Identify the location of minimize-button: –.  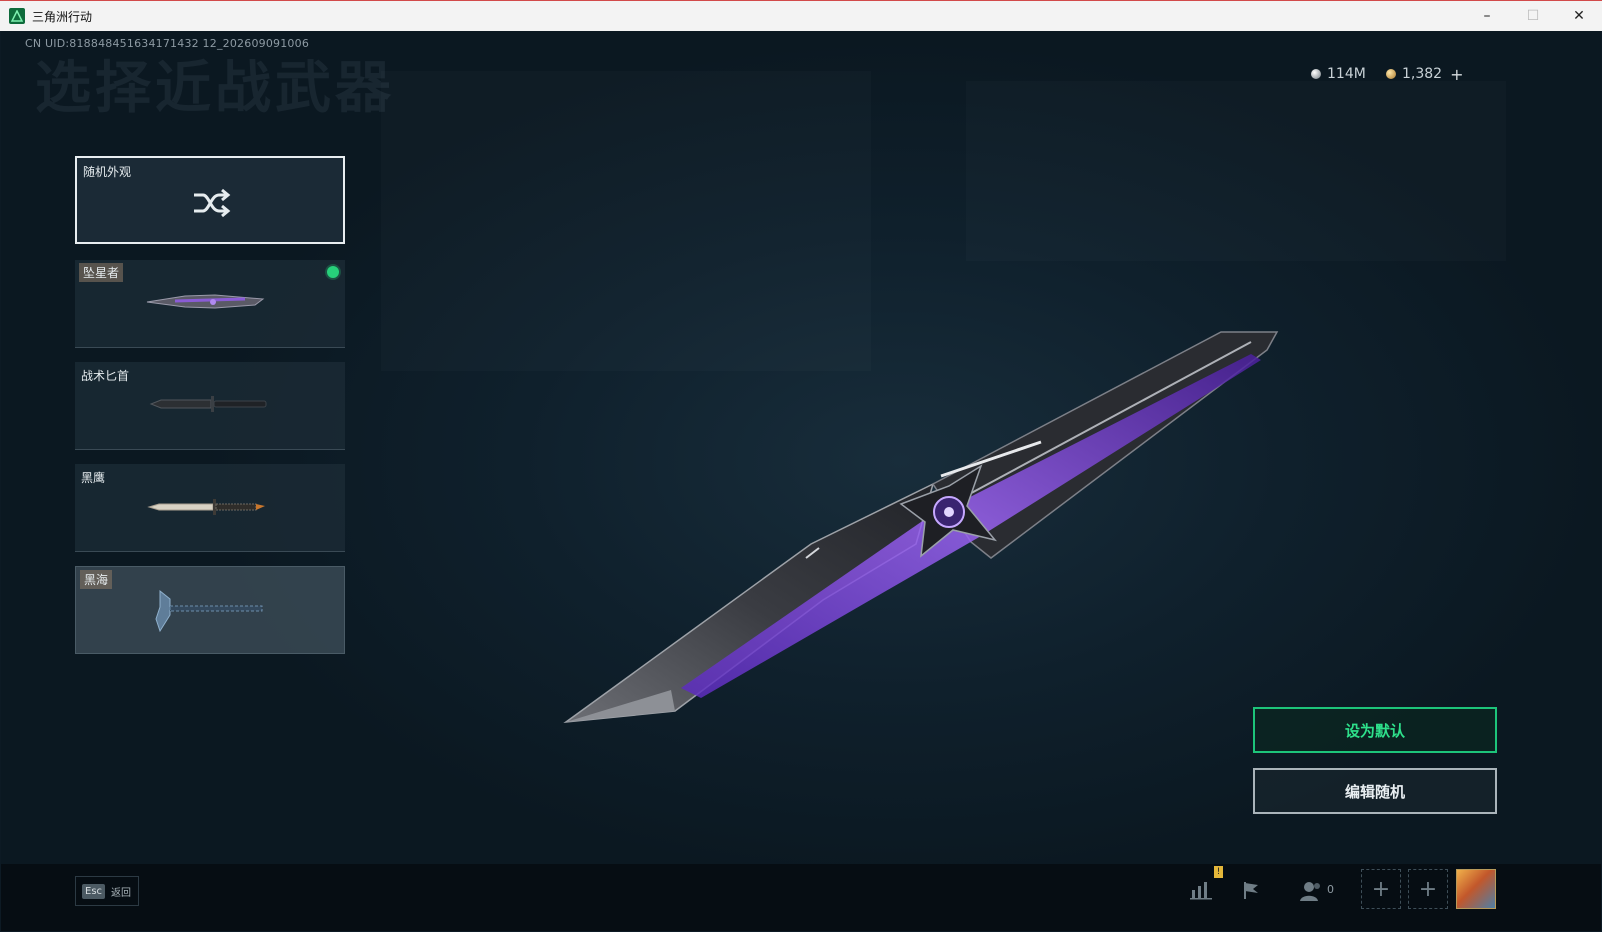
(1487, 16).